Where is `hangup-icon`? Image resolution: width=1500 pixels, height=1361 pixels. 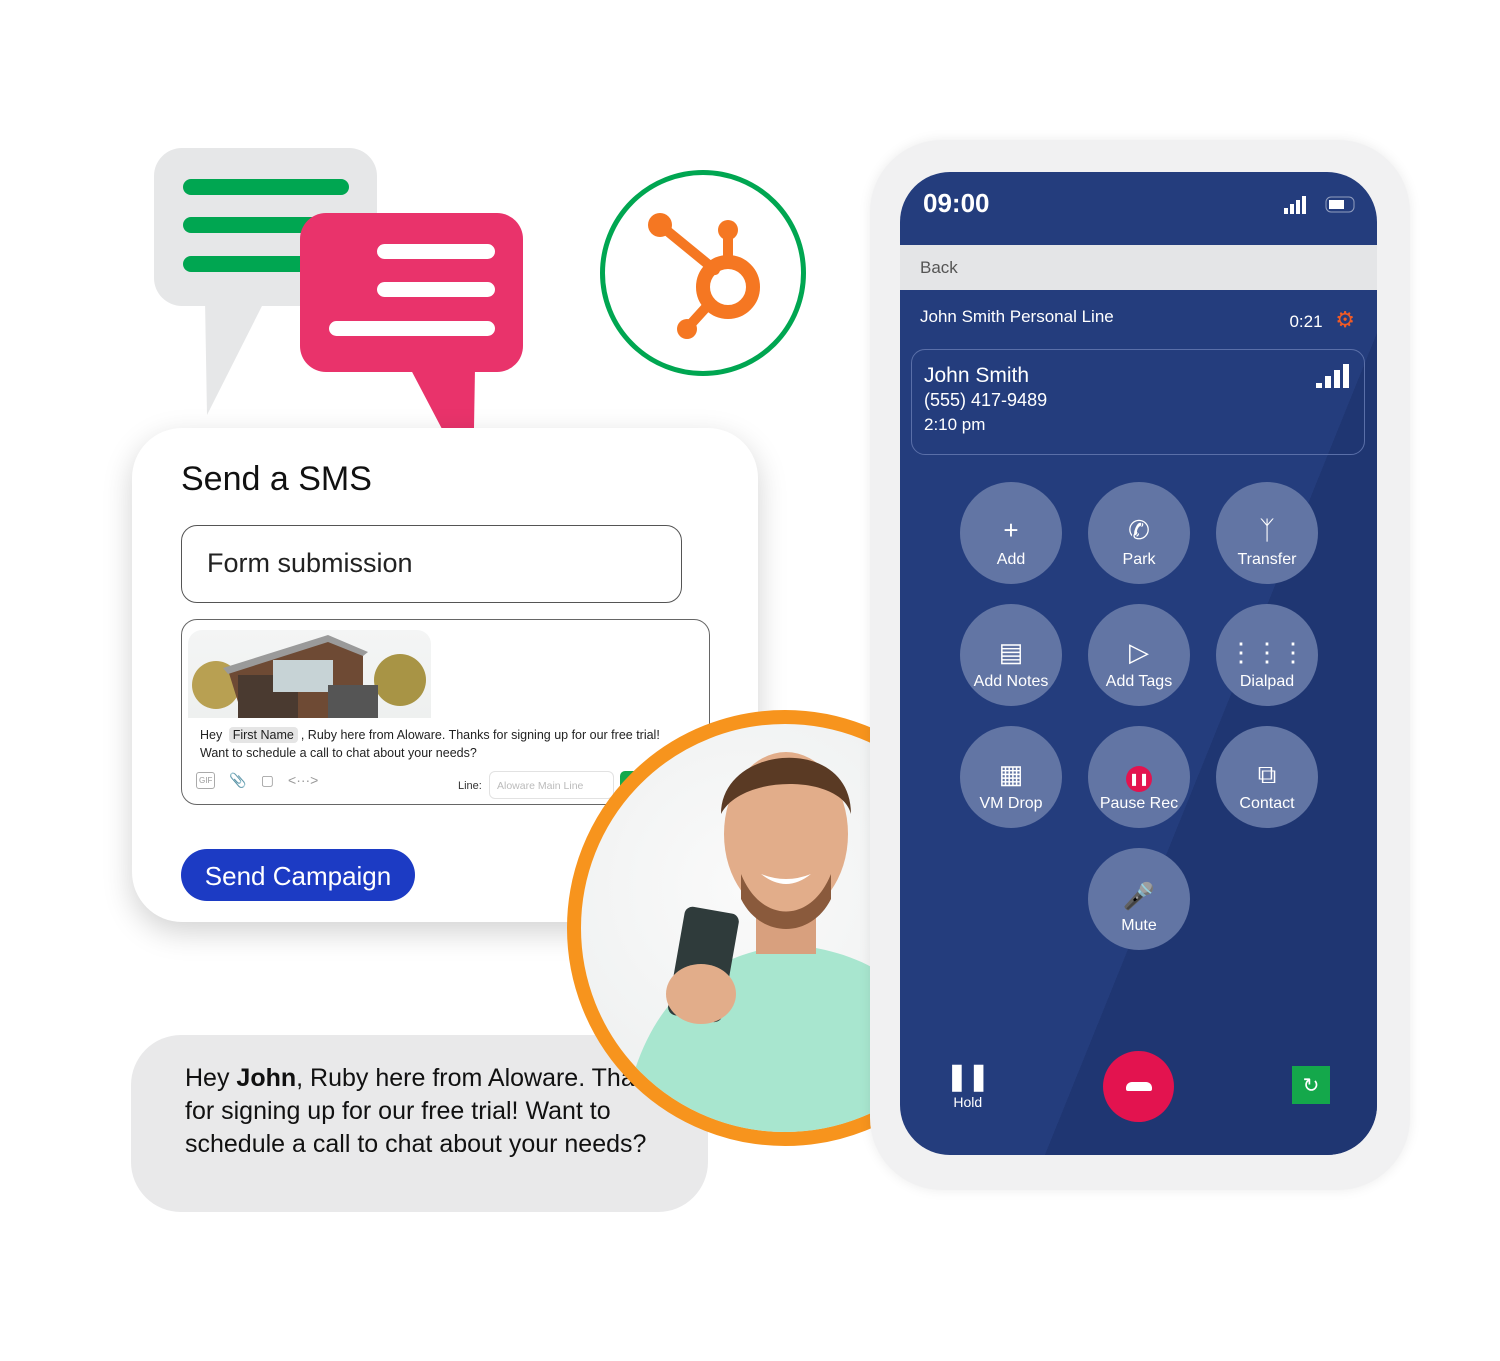 hangup-icon is located at coordinates (1138, 1086).